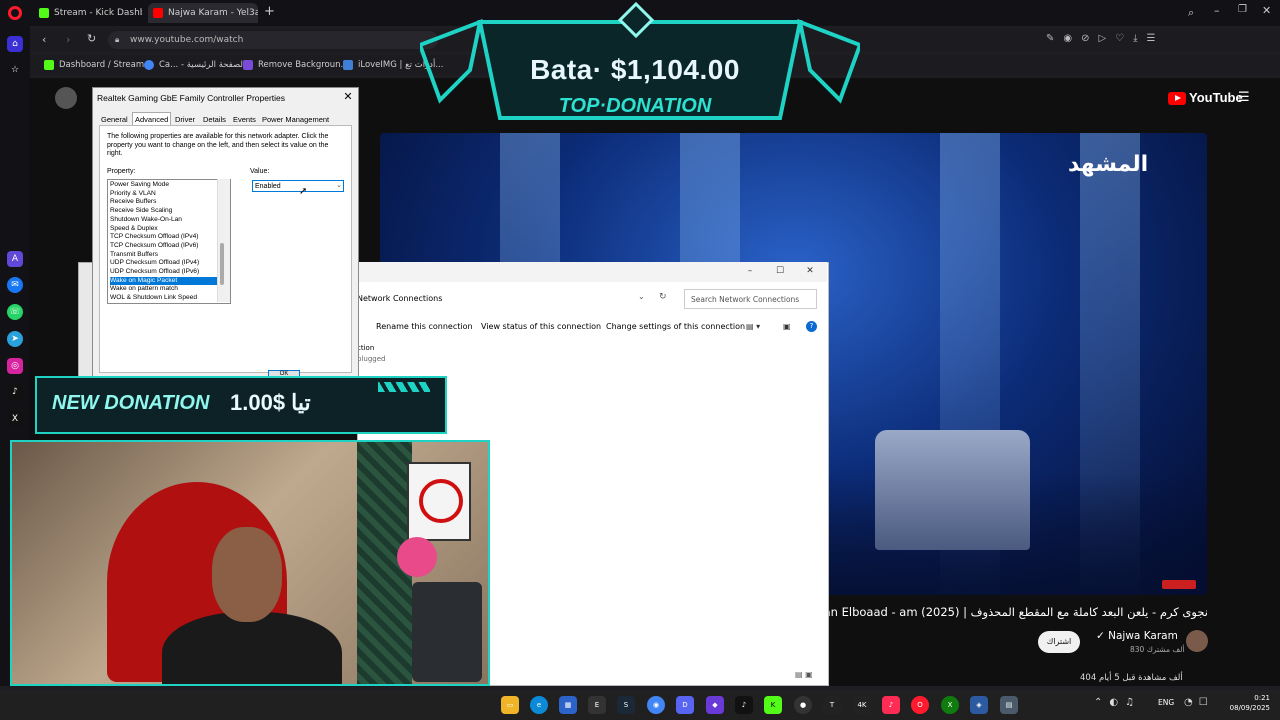 The image size is (1280, 720). I want to click on file-explorer-icon: ▭, so click(510, 705).